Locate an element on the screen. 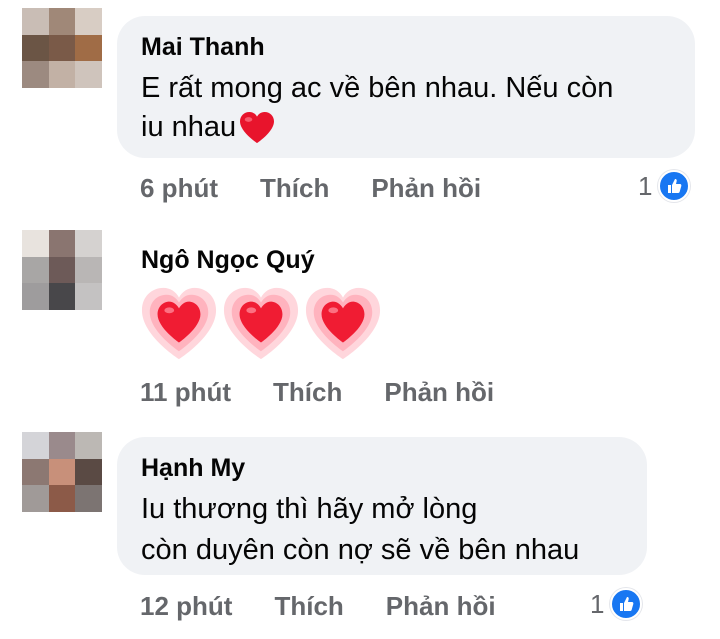 Image resolution: width=720 pixels, height=639 pixels. comment-time: 6 phút is located at coordinates (179, 188).